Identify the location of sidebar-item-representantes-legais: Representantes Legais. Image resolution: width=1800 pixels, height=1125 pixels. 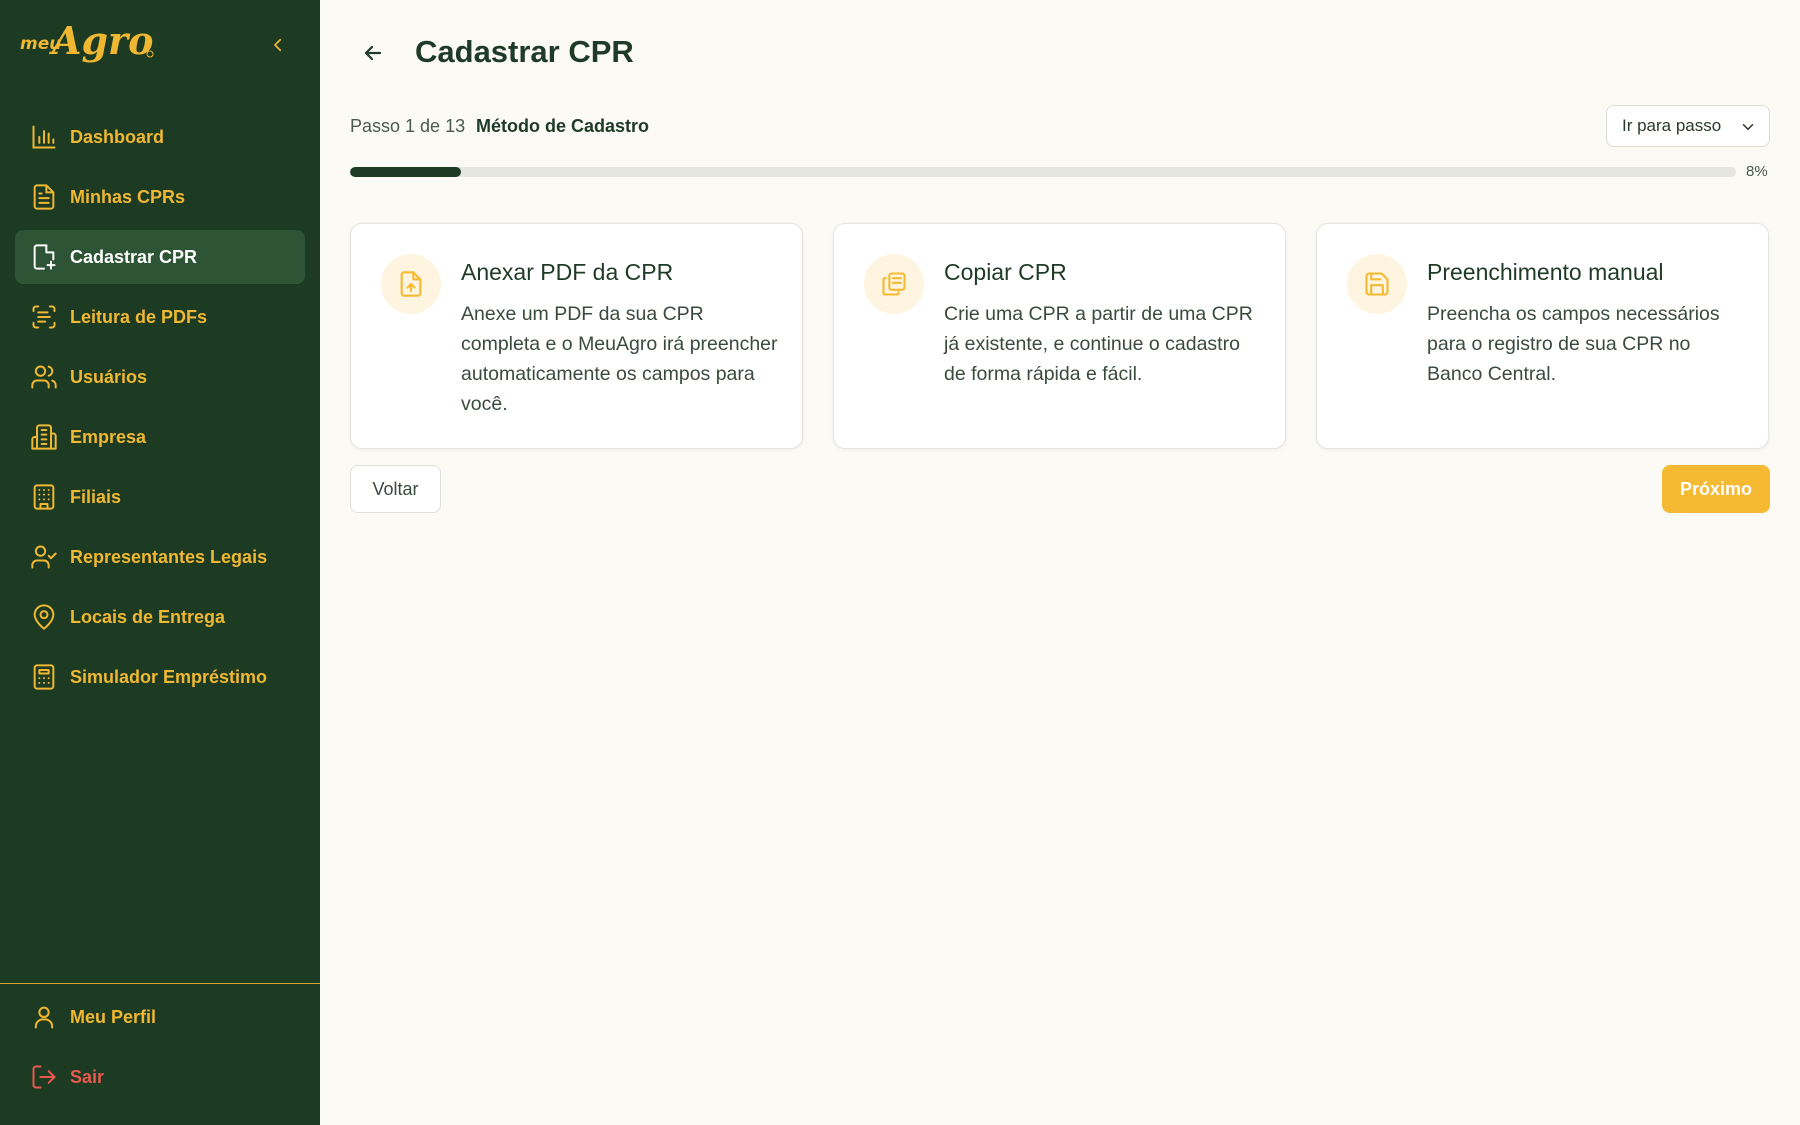
(160, 557).